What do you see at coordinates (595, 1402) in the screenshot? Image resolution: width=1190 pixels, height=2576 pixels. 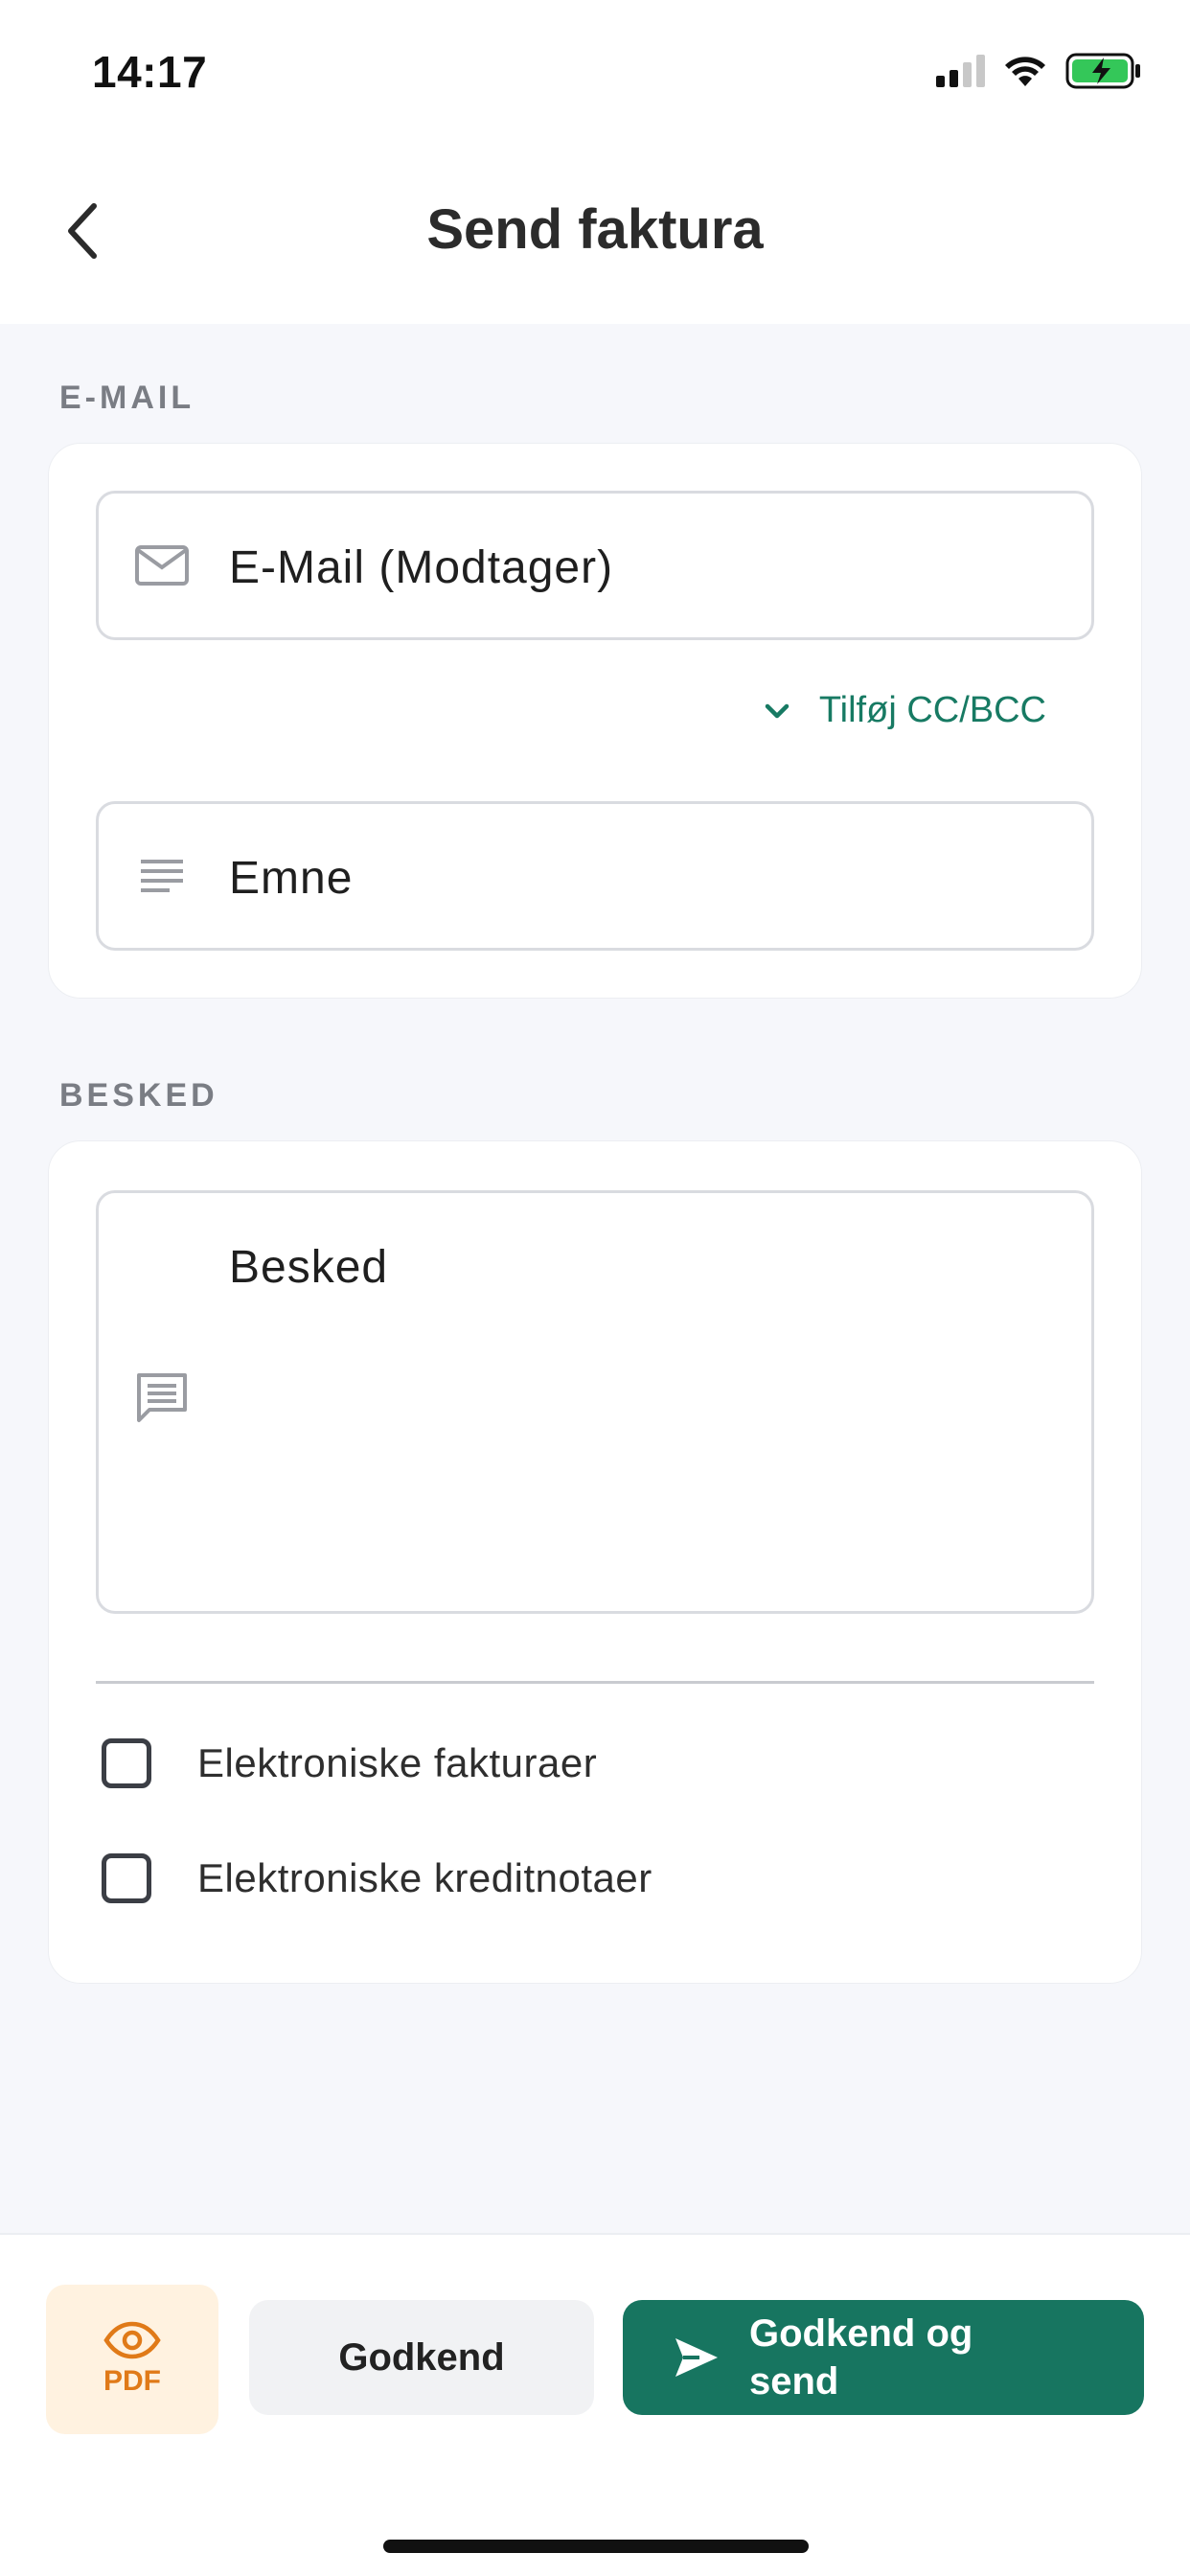 I see `message-field: Besked` at bounding box center [595, 1402].